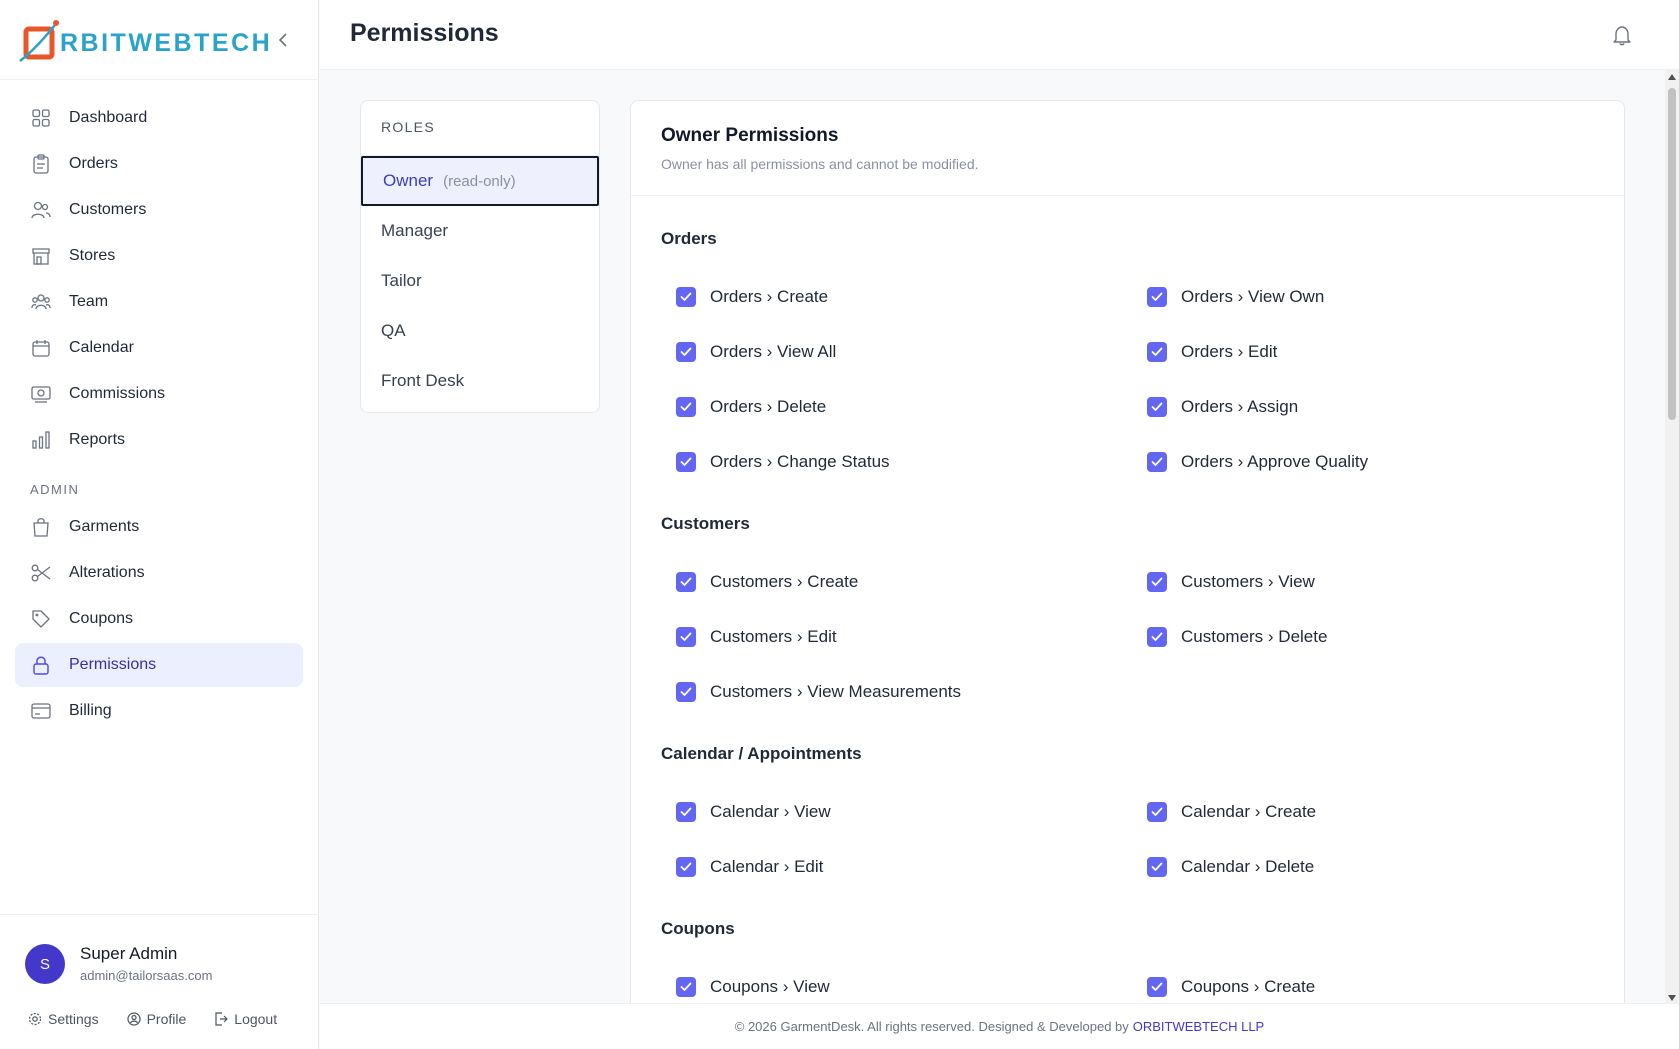  Describe the element at coordinates (480, 381) in the screenshot. I see `role-front-desk: Front Desk` at that location.